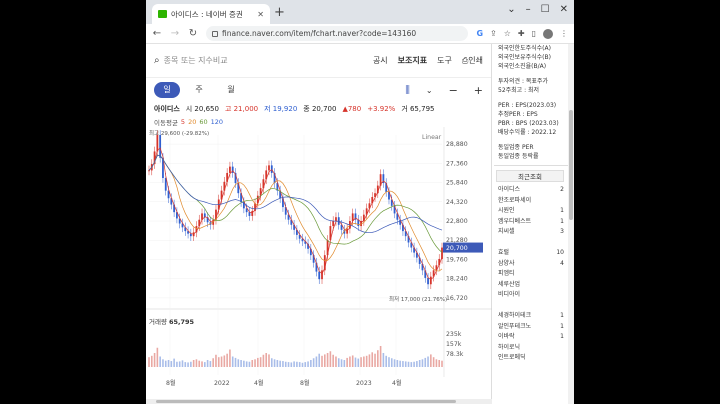 The image size is (720, 404). Describe the element at coordinates (533, 295) in the screenshot. I see `recent-item: 비디아이` at that location.